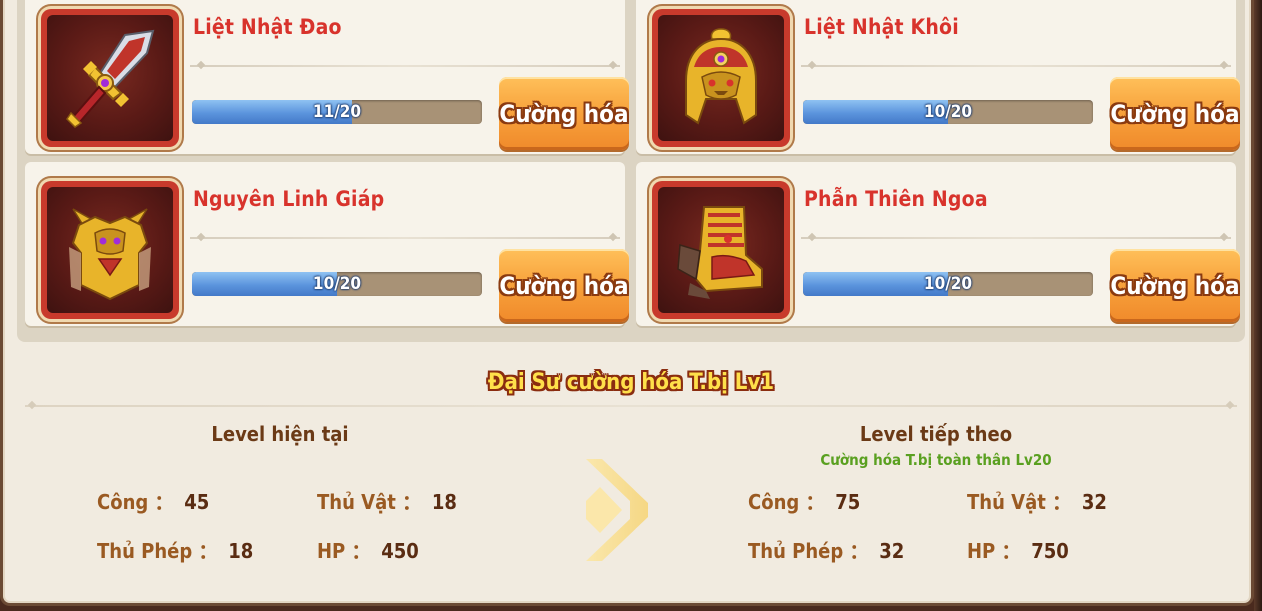 The width and height of the screenshot is (1262, 611). Describe the element at coordinates (1258, 305) in the screenshot. I see `window-frame-edge` at that location.